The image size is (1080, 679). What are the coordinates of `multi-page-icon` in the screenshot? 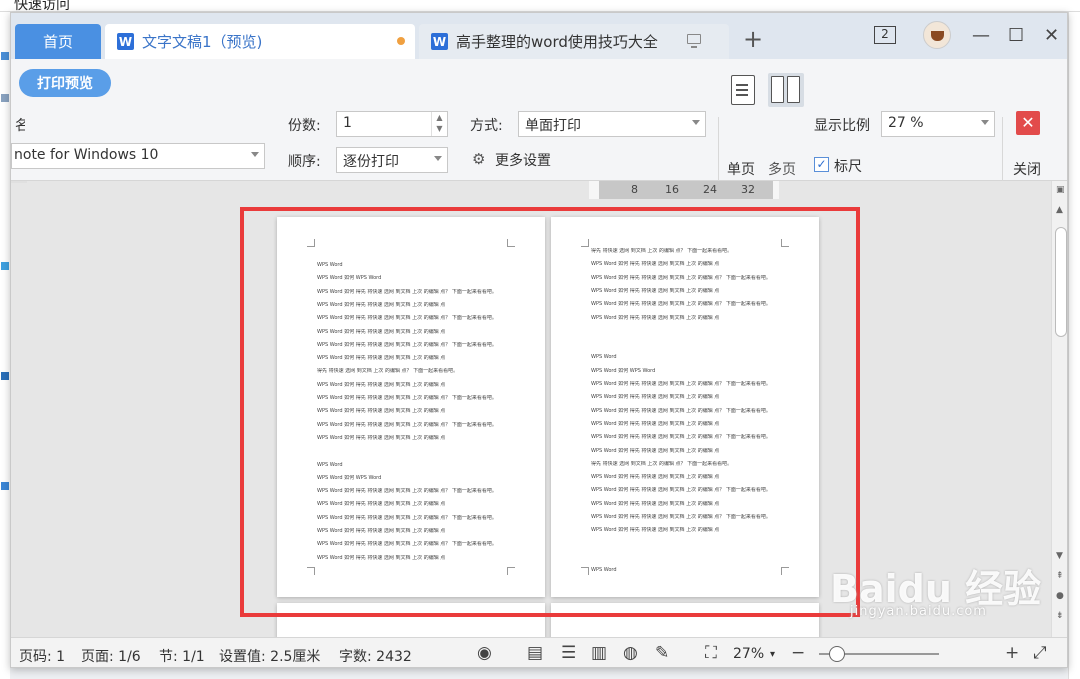 It's located at (786, 90).